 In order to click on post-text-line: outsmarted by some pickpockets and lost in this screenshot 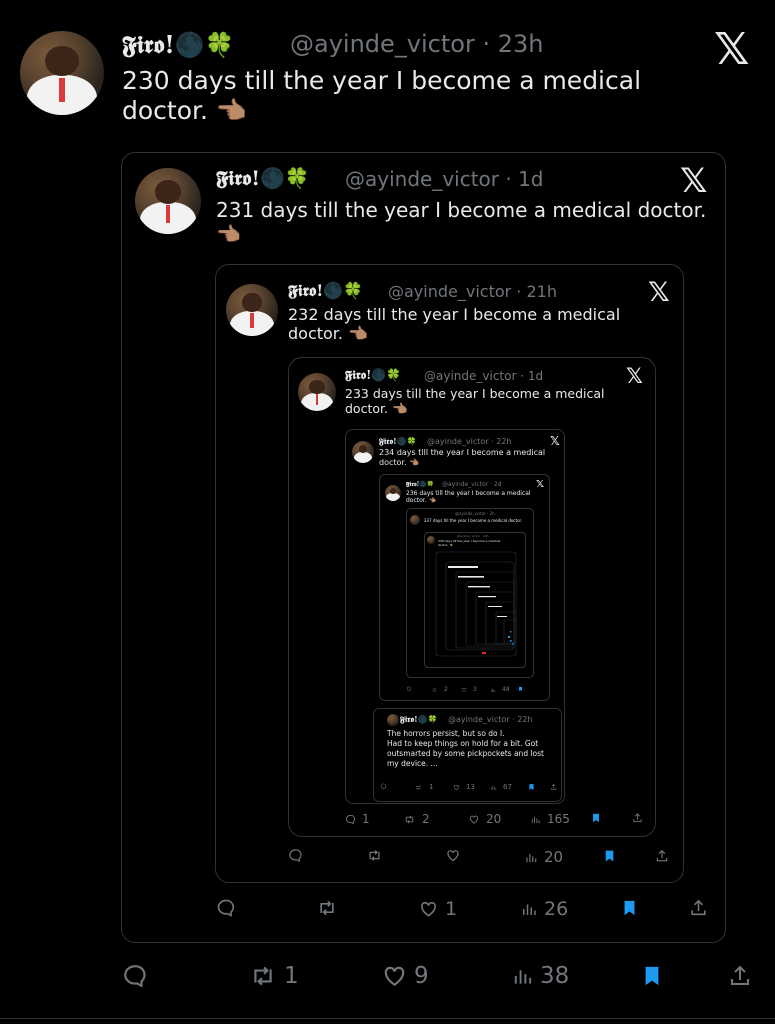, I will do `click(465, 754)`.